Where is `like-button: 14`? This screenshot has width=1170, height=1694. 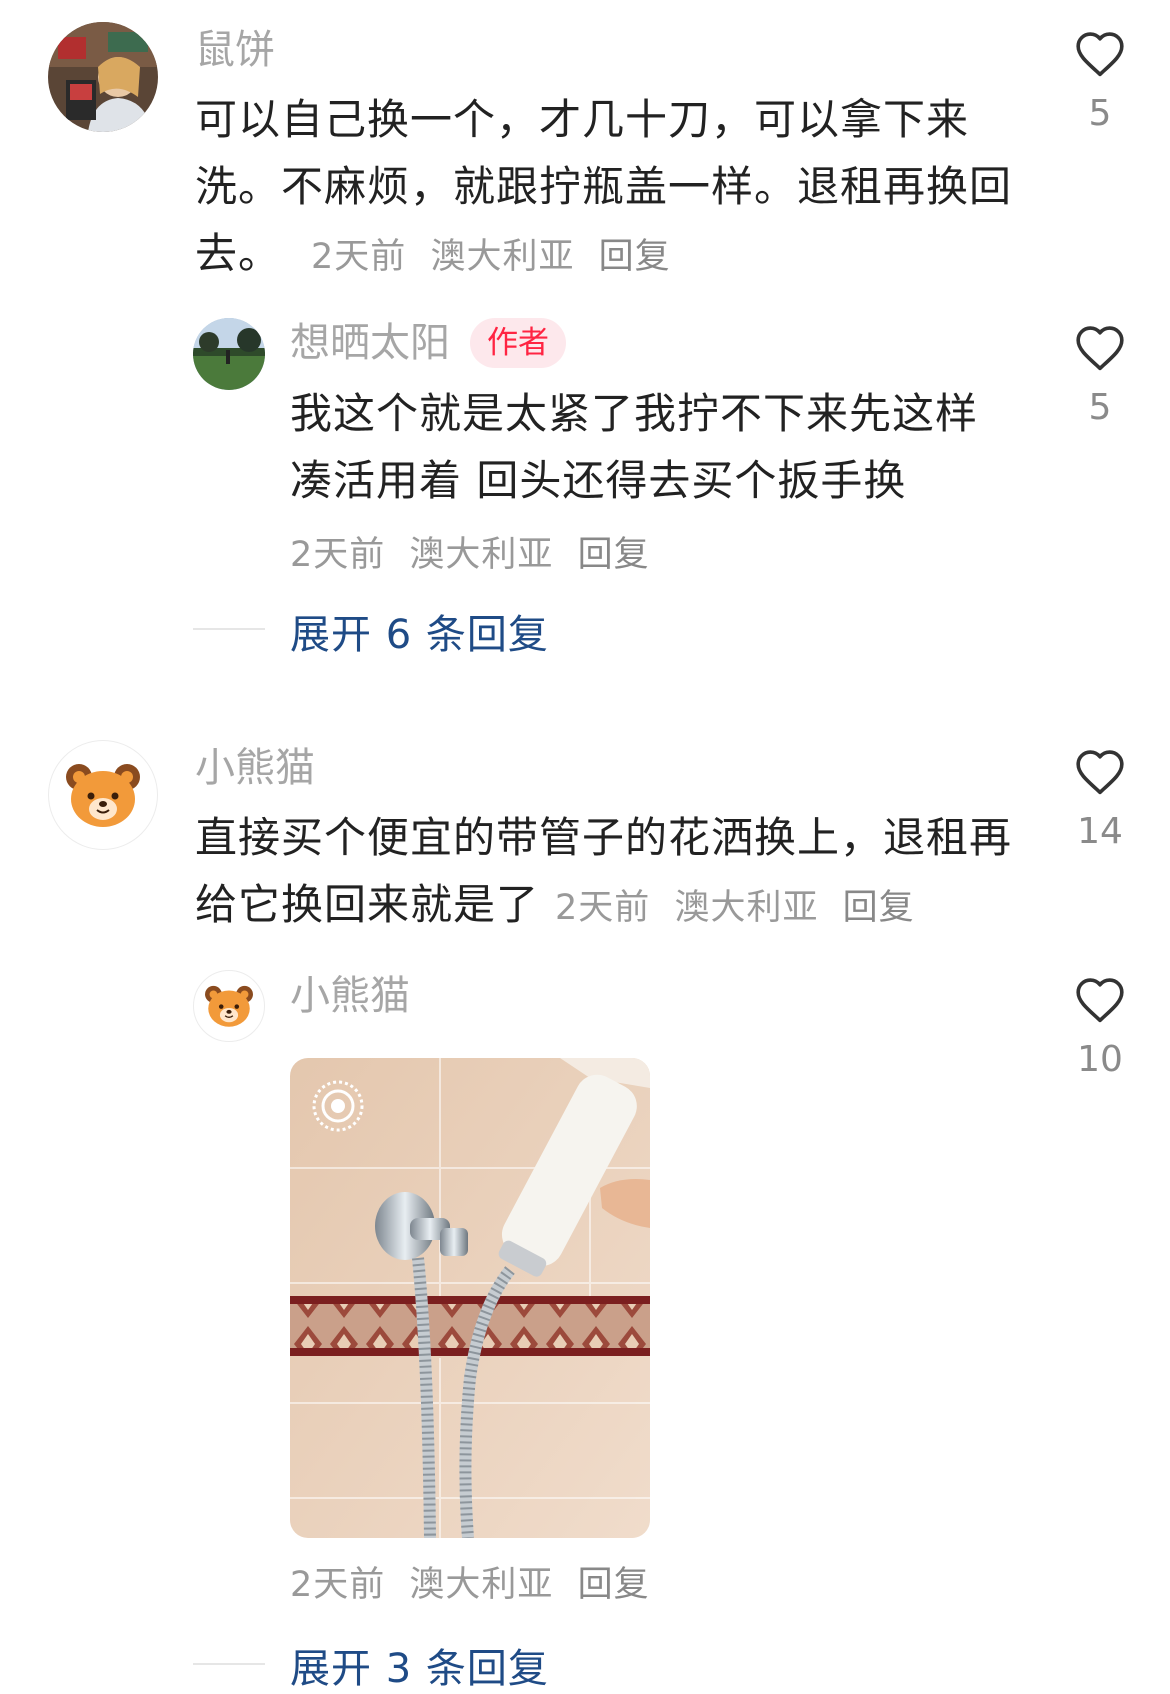 like-button: 14 is located at coordinates (1100, 800).